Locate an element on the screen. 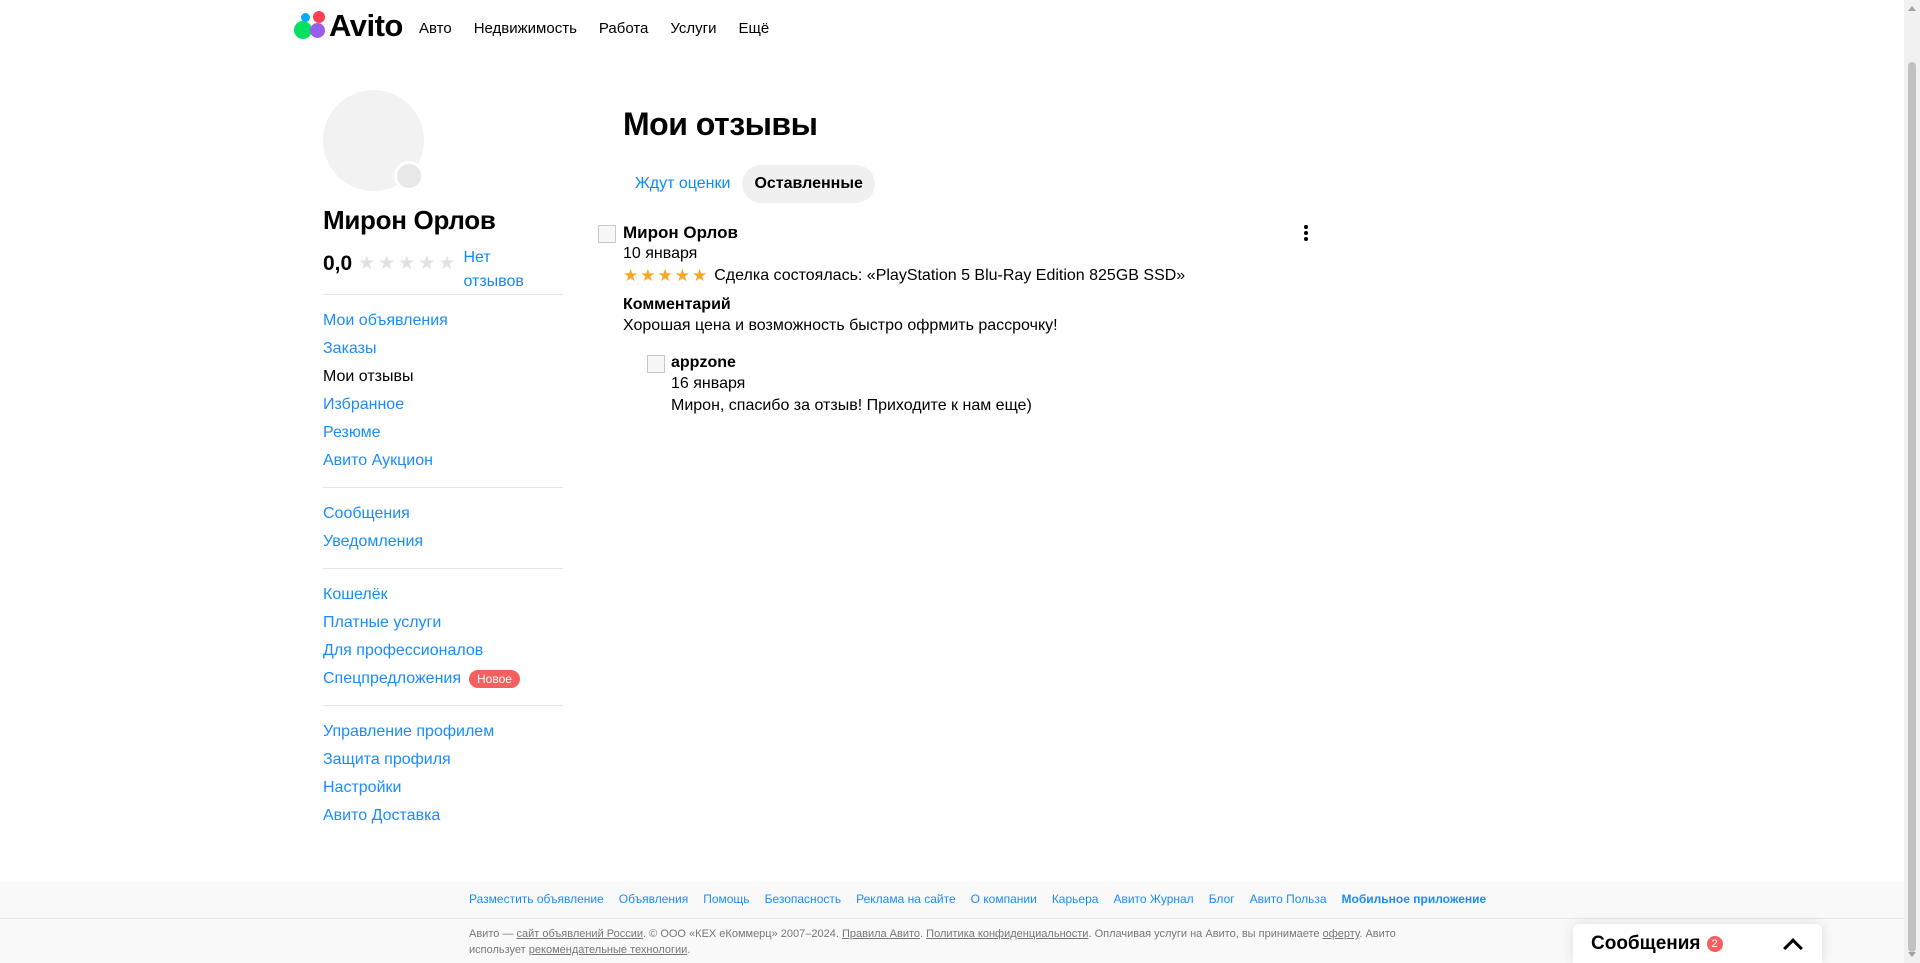  messages-title: Сообщения is located at coordinates (1646, 943).